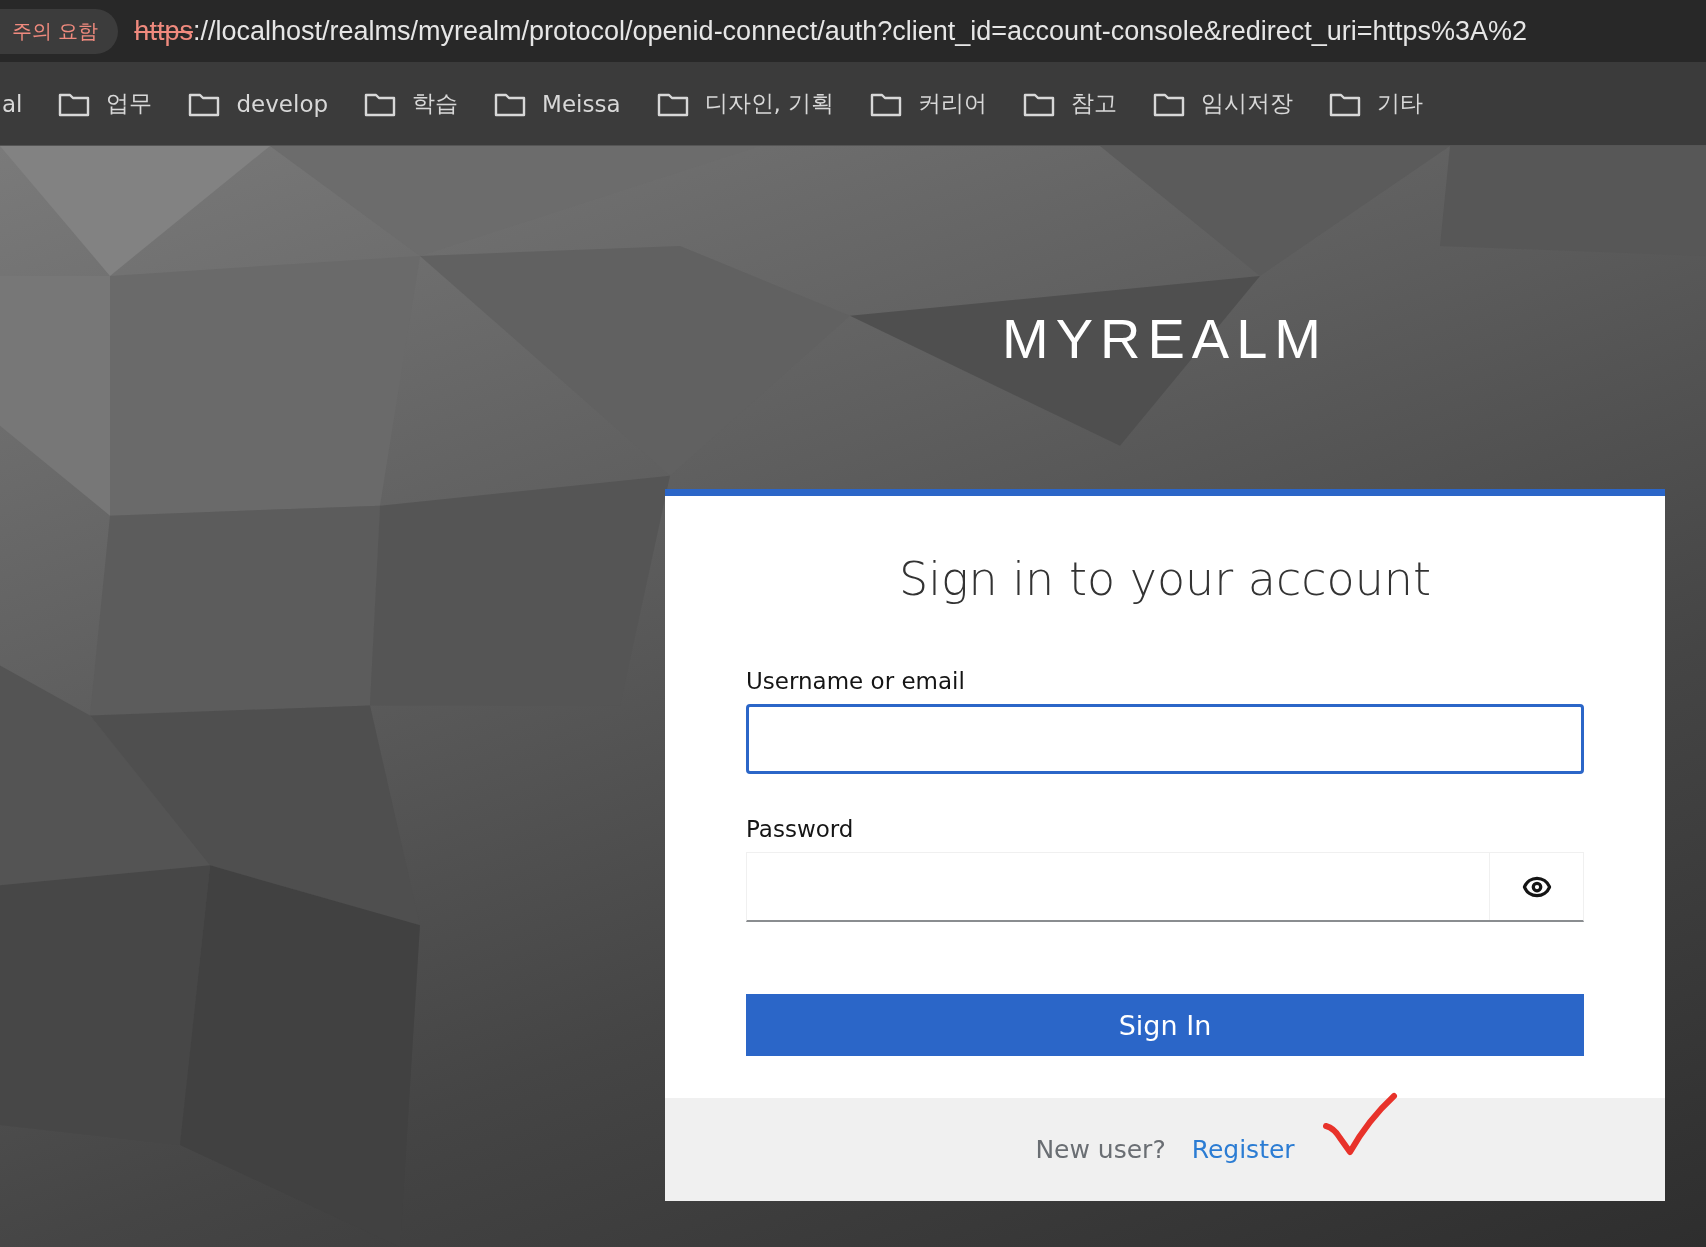 Image resolution: width=1706 pixels, height=1247 pixels. What do you see at coordinates (1165, 887) in the screenshot?
I see `password-field` at bounding box center [1165, 887].